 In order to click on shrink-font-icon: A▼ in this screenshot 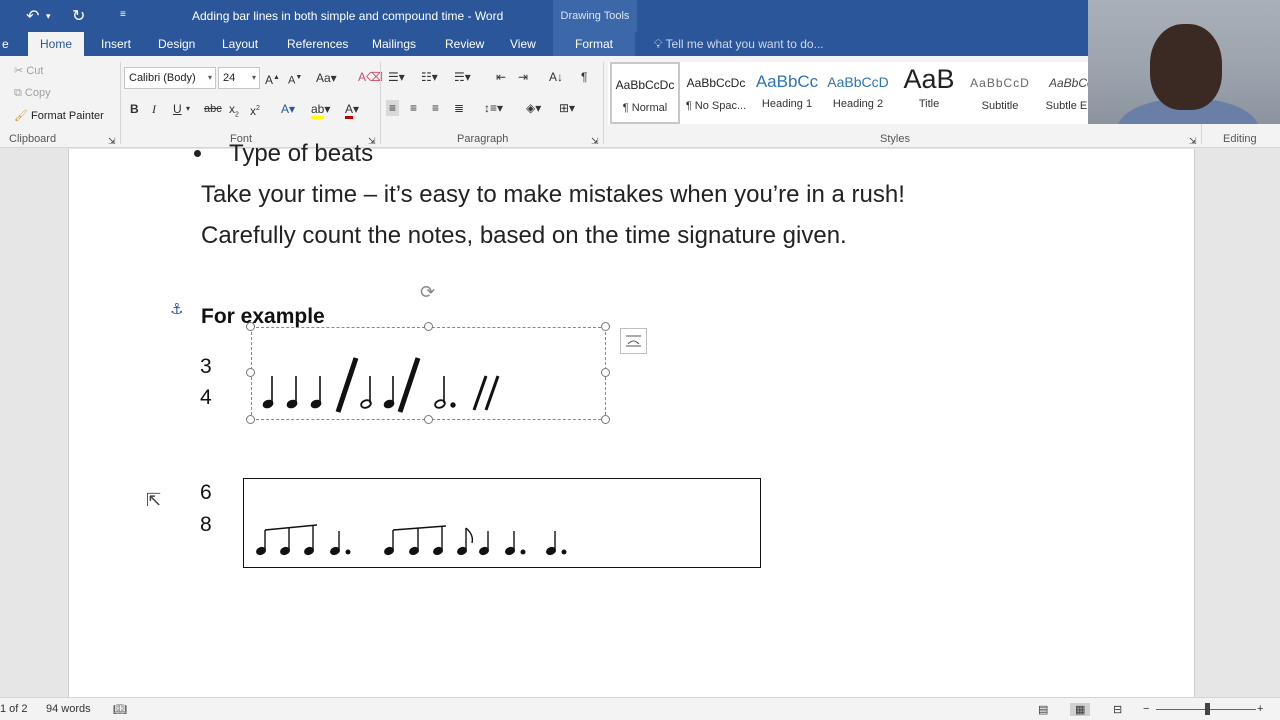, I will do `click(295, 79)`.